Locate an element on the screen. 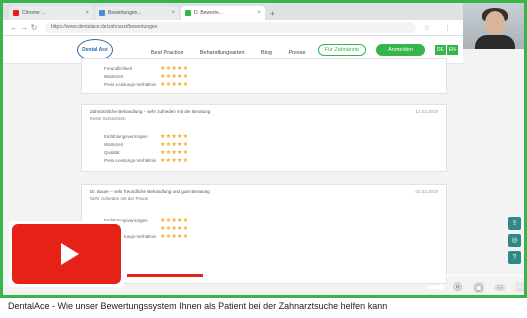 The width and height of the screenshot is (527, 318). rating-row: Qualität ★★★★★ is located at coordinates (146, 152).